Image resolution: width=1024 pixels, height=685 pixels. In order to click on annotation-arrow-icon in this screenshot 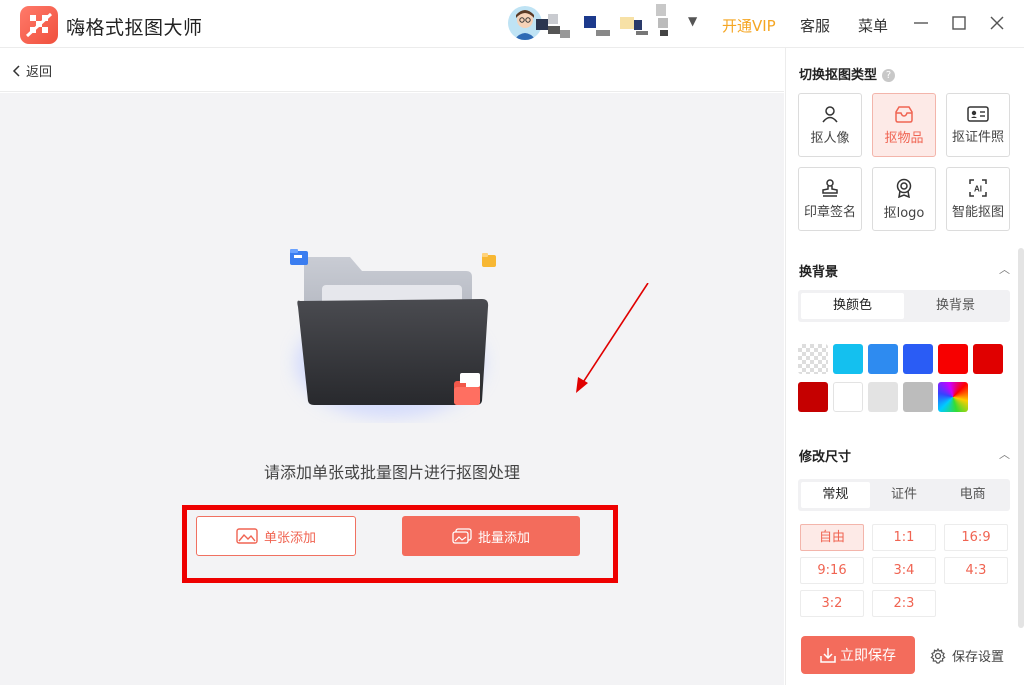, I will do `click(612, 338)`.